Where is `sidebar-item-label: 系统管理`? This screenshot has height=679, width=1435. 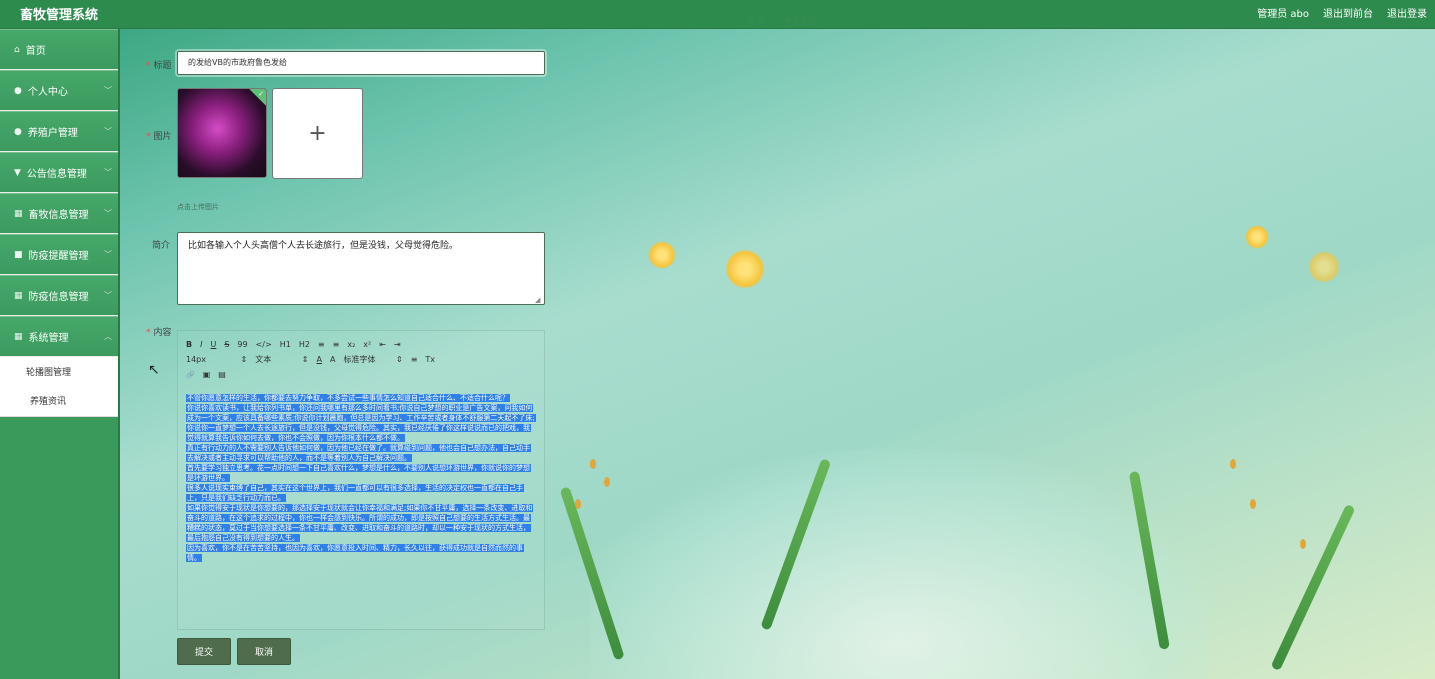
sidebar-item-label: 系统管理 is located at coordinates (48, 338).